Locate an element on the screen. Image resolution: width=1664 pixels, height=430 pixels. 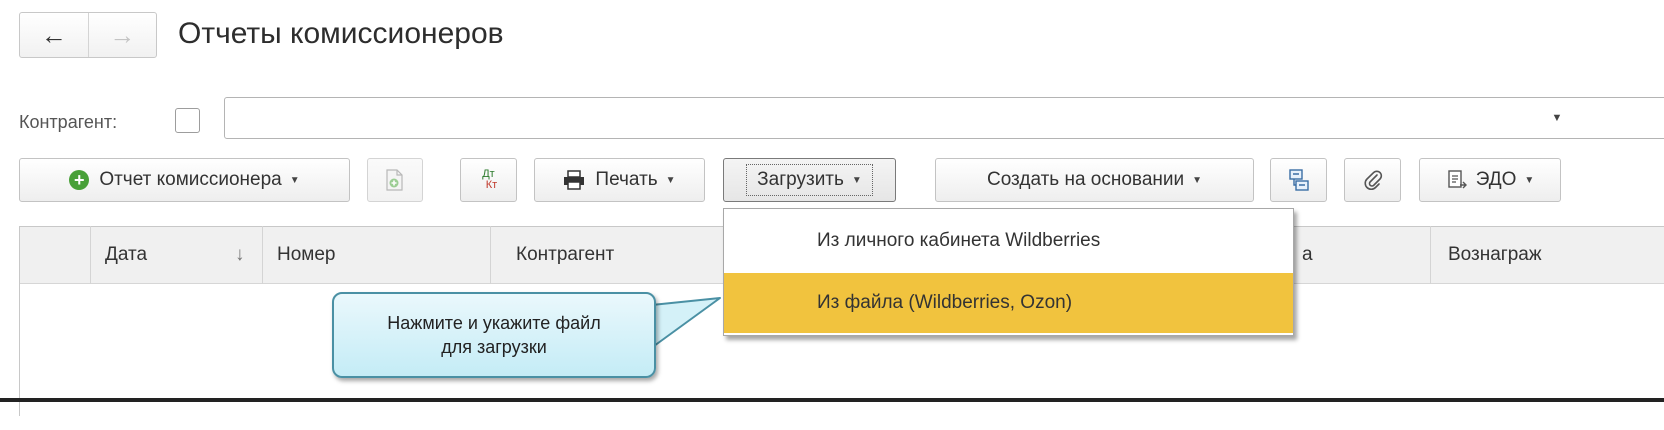
create-based-on-label: Создать на основании is located at coordinates (1085, 179).